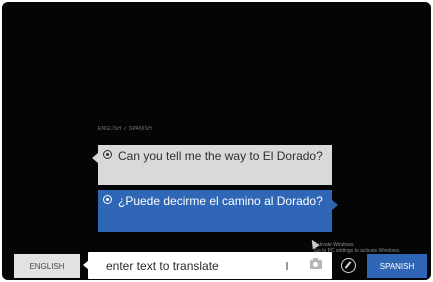 The image size is (433, 282). Describe the element at coordinates (47, 266) in the screenshot. I see `source-language-button: ENGLISH` at that location.